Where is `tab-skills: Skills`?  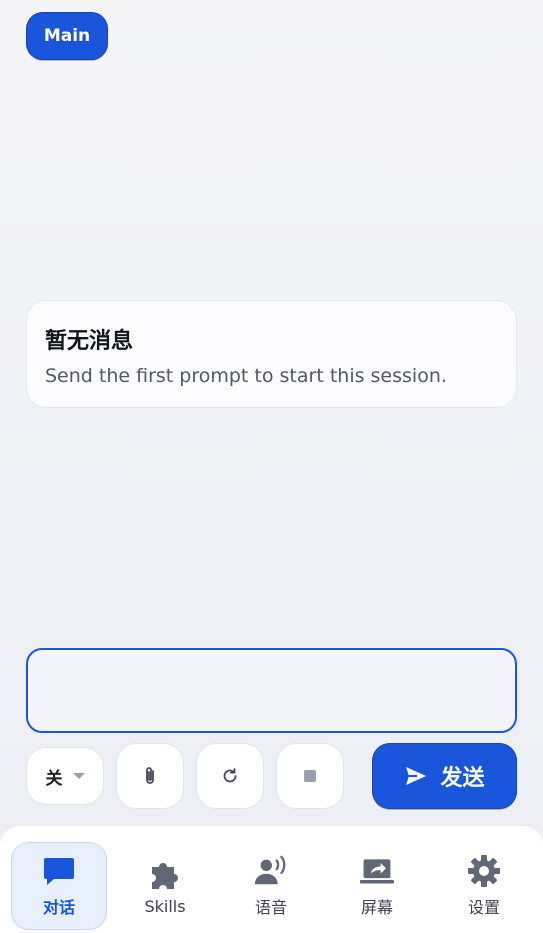
tab-skills: Skills is located at coordinates (165, 886).